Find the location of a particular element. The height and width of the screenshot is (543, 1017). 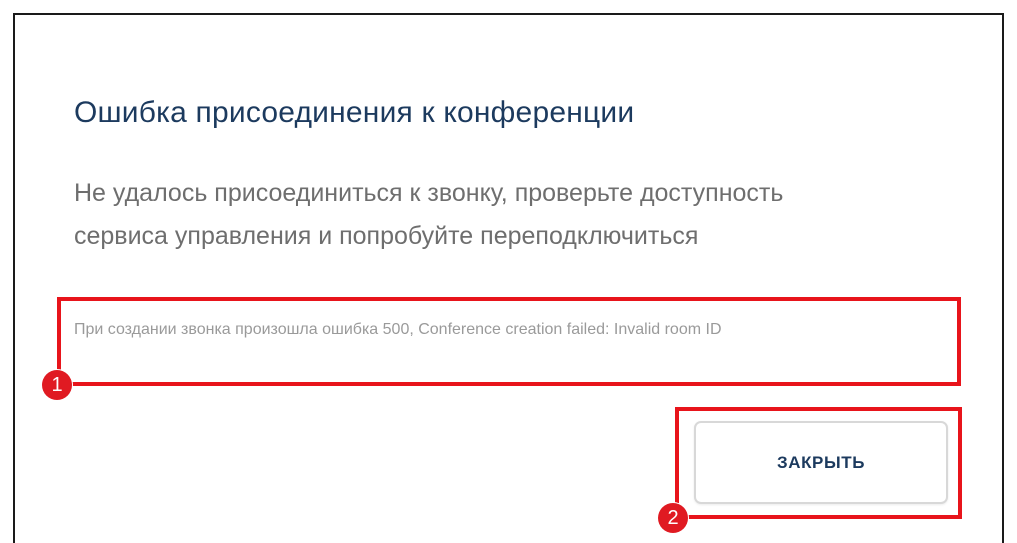

annotation-marker-2: 2 is located at coordinates (673, 518).